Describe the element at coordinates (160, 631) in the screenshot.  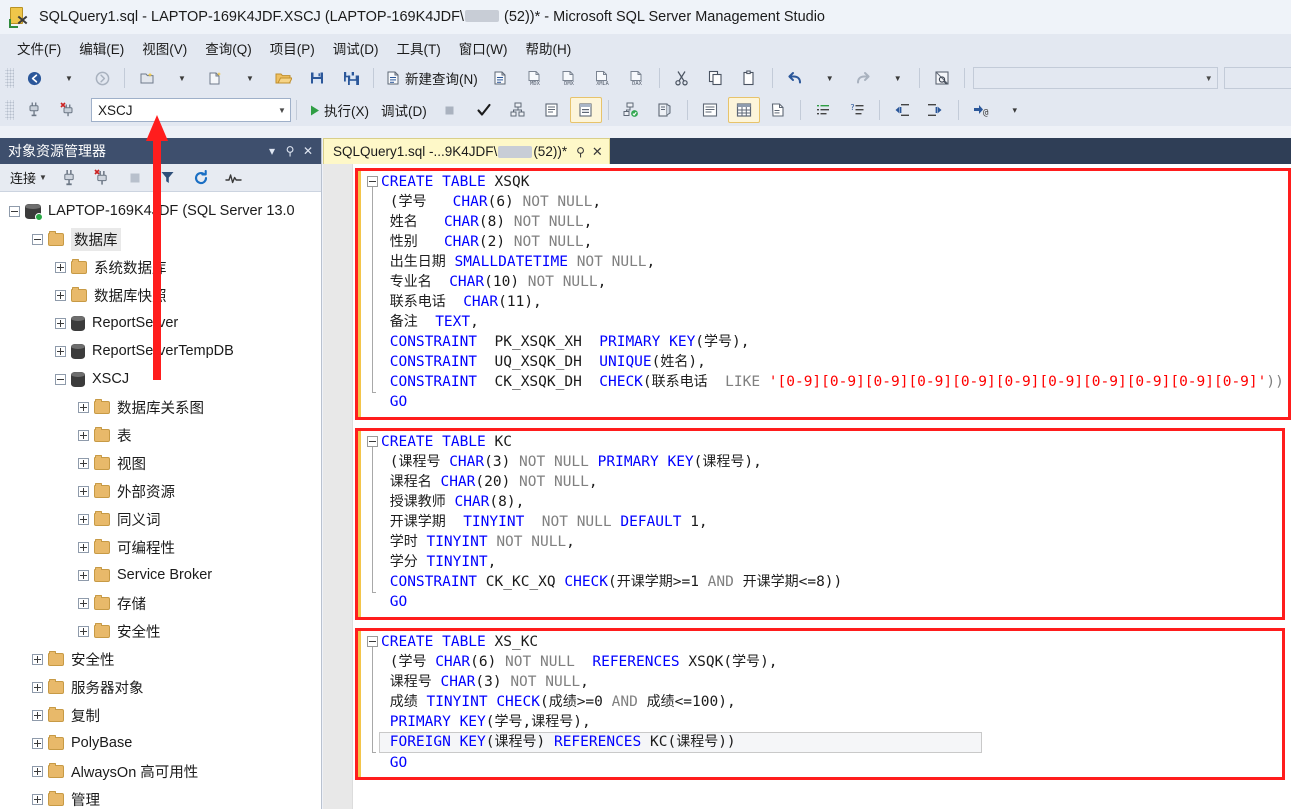
I see `tree-node: 安全性` at that location.